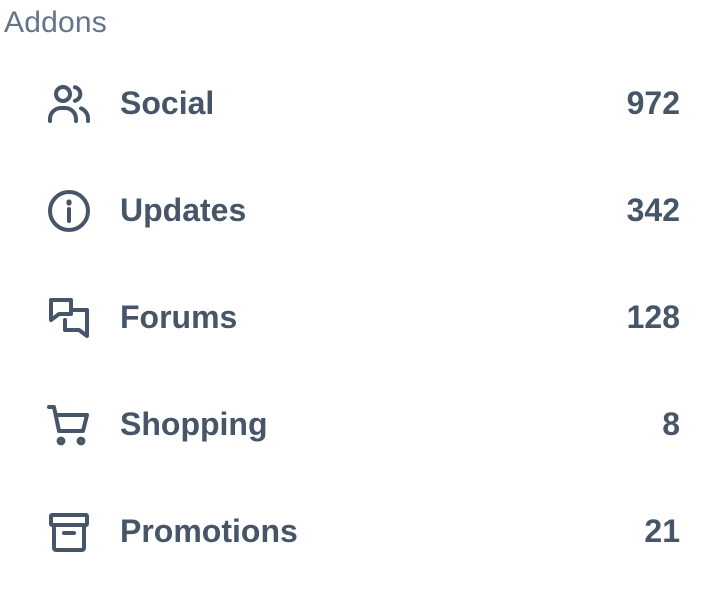  What do you see at coordinates (183, 210) in the screenshot?
I see `nav-item-label: Updates` at bounding box center [183, 210].